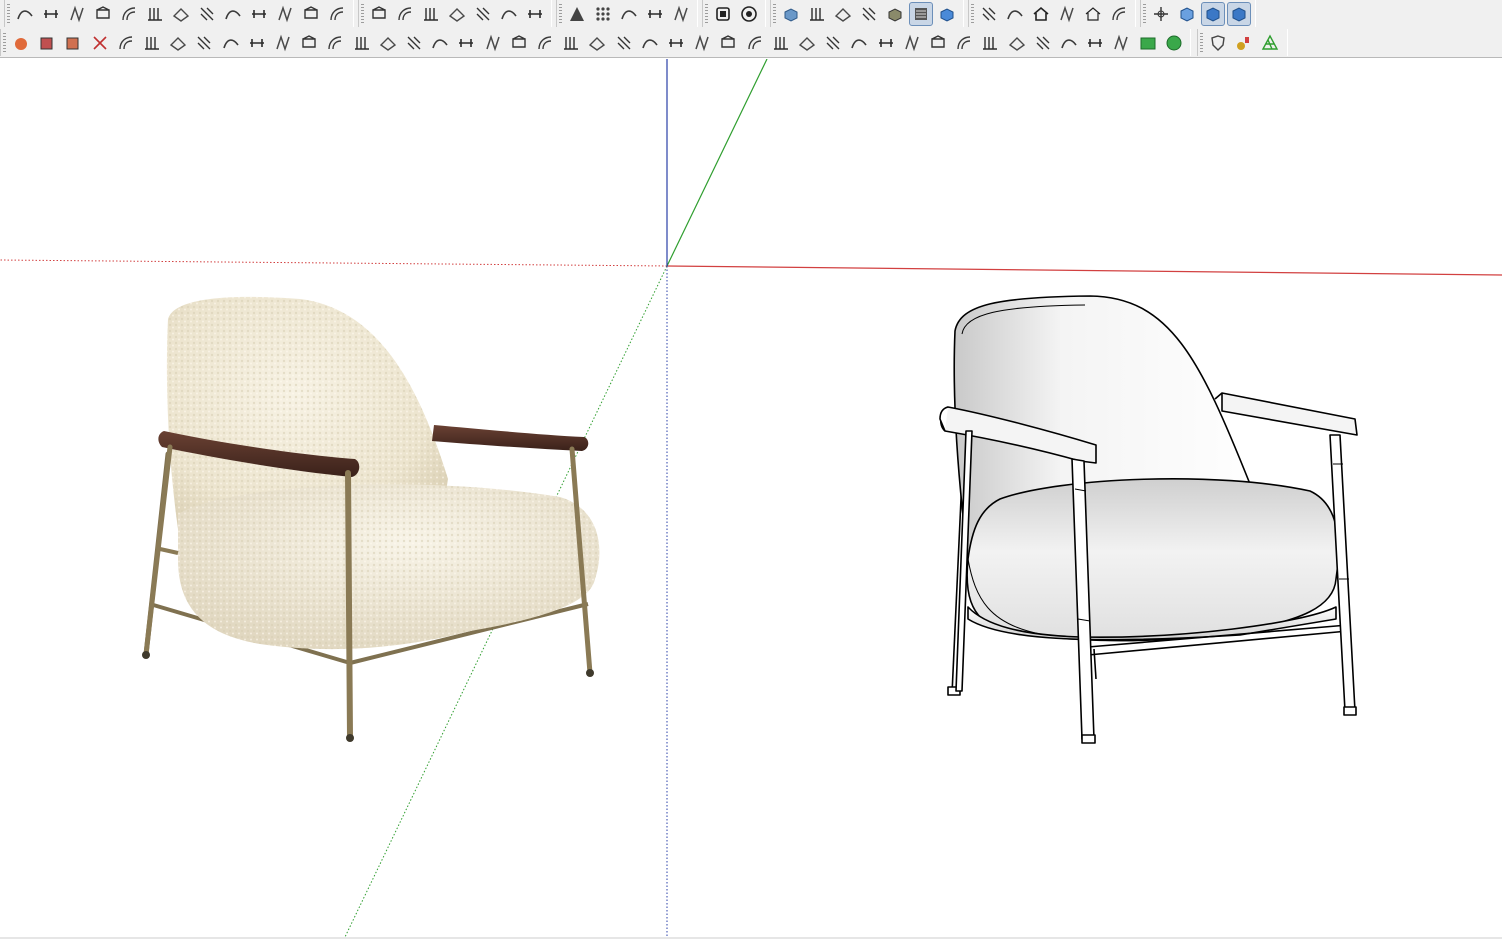  Describe the element at coordinates (938, 43) in the screenshot. I see `grid-button` at that location.